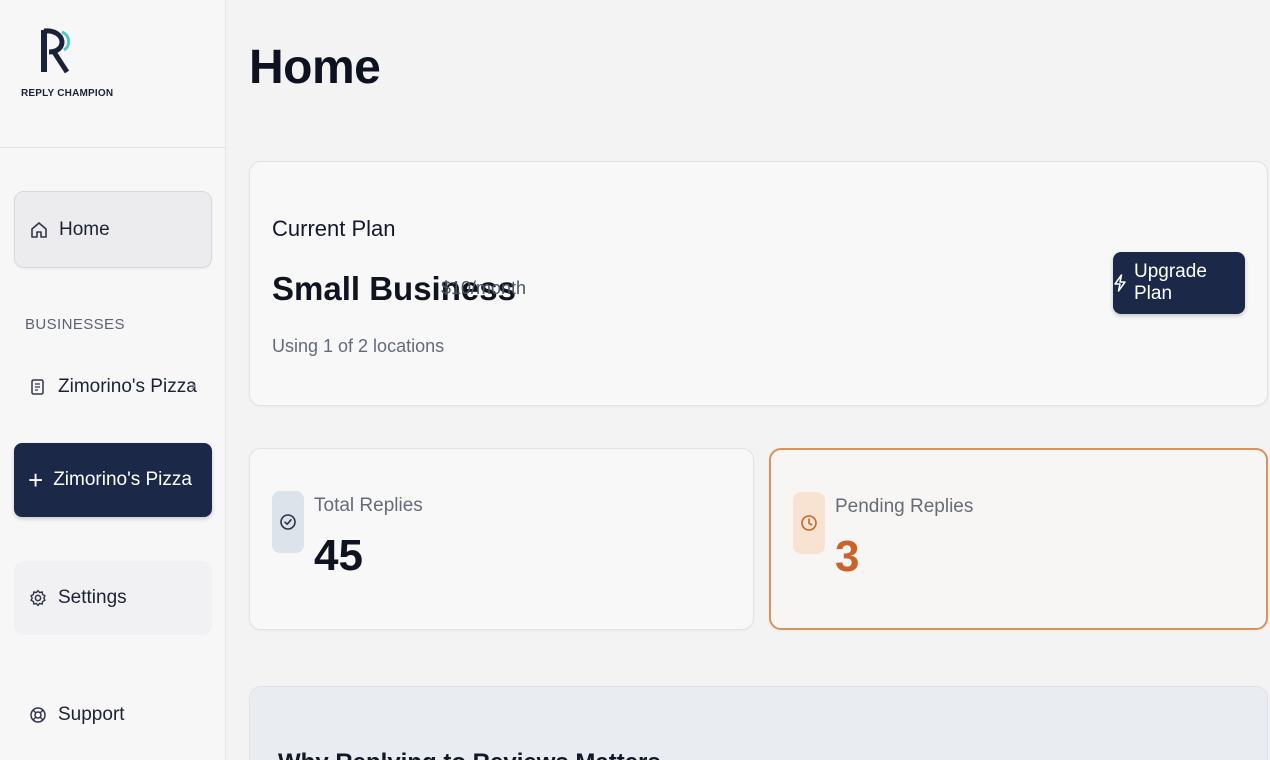  What do you see at coordinates (113, 229) in the screenshot?
I see `sidebar-item-home: Home` at bounding box center [113, 229].